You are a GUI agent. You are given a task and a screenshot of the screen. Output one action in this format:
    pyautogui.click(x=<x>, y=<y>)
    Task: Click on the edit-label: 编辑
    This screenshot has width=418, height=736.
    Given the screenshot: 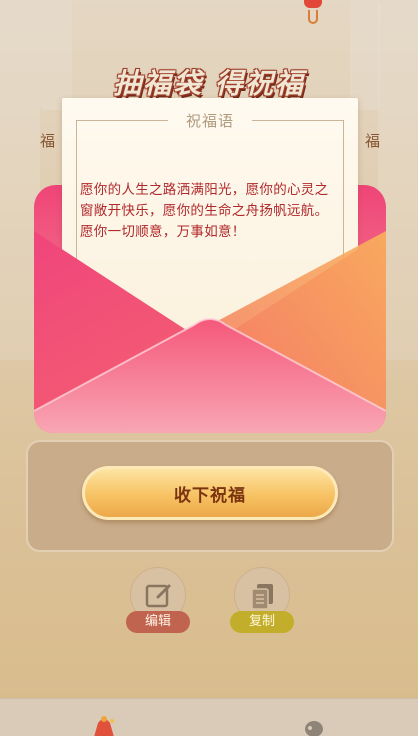 What is the action you would take?
    pyautogui.click(x=158, y=622)
    